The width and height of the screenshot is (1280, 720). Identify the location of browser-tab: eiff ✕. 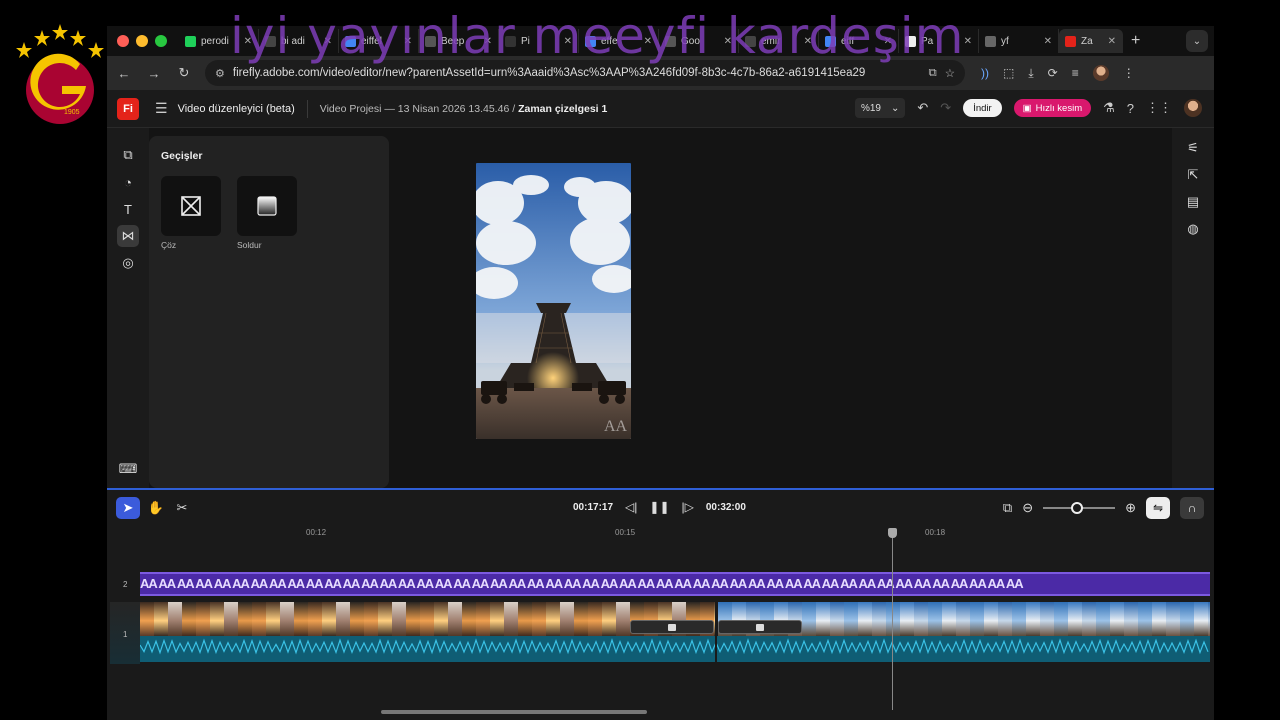
(859, 41).